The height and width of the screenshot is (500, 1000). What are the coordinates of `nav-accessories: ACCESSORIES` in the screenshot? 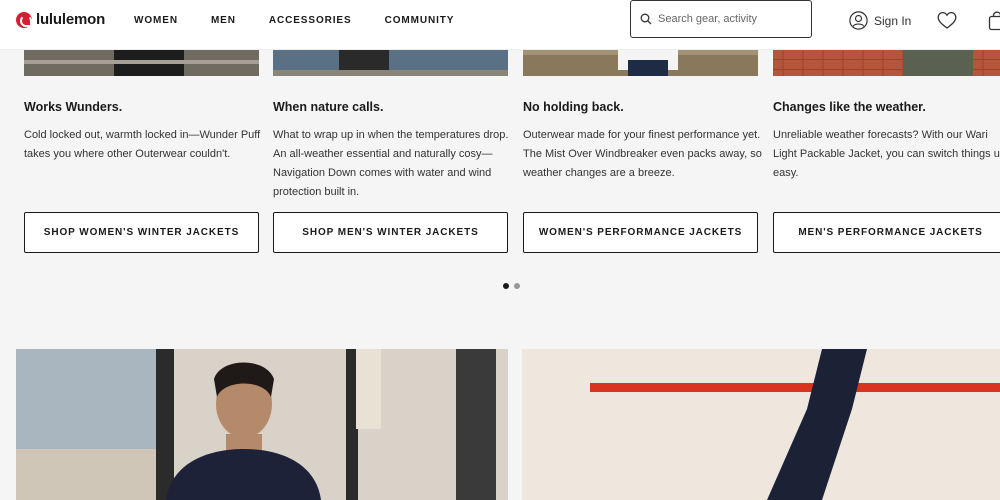 It's located at (310, 20).